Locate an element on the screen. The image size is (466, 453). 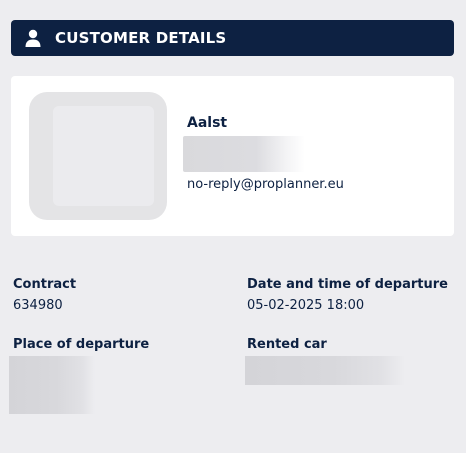
contract-label: Contract is located at coordinates (45, 284).